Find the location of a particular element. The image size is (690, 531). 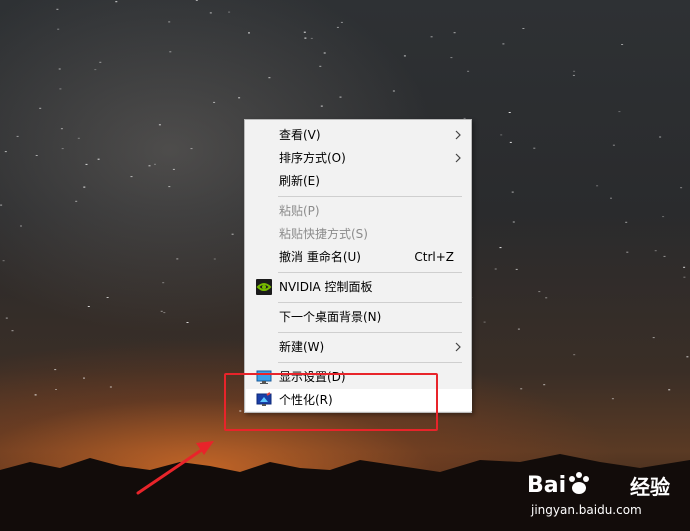

watermark-text: 经验 is located at coordinates (650, 487).